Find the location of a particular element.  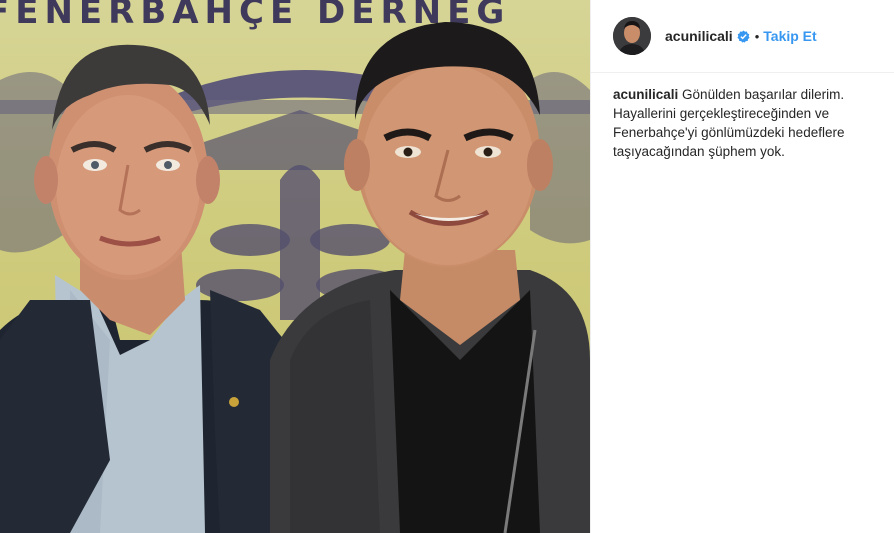

username: acunilicali is located at coordinates (699, 36).